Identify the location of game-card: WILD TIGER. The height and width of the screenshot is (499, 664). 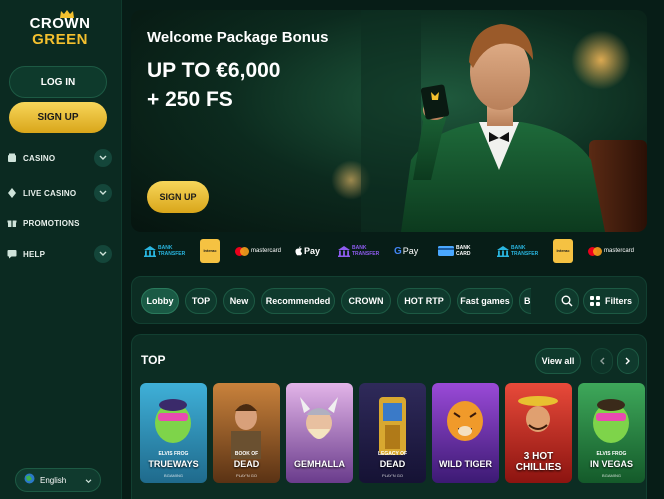
(465, 433).